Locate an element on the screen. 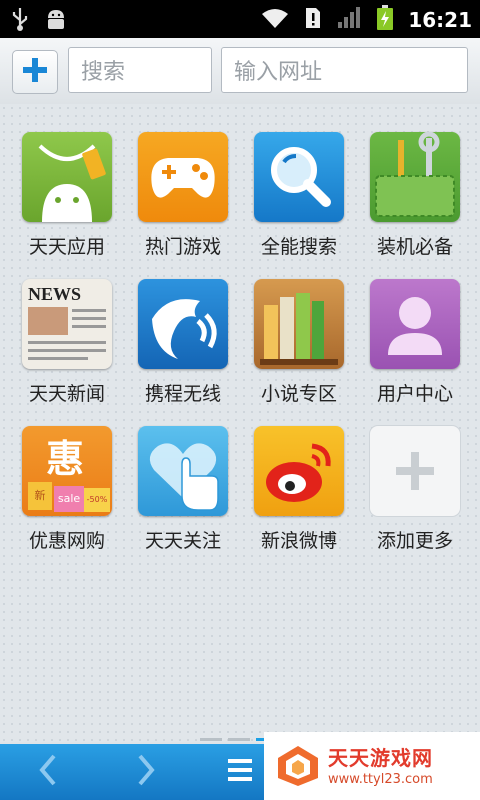 This screenshot has height=800, width=480. tools-pocket-icon is located at coordinates (415, 177).